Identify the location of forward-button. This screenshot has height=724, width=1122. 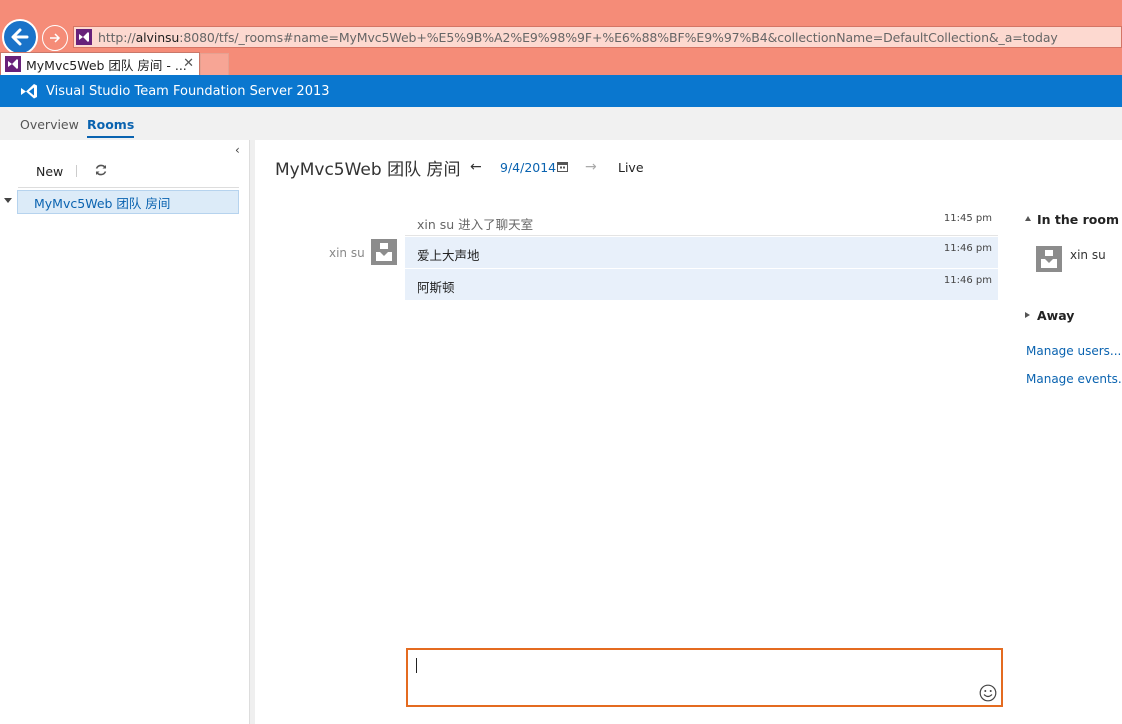
(55, 38).